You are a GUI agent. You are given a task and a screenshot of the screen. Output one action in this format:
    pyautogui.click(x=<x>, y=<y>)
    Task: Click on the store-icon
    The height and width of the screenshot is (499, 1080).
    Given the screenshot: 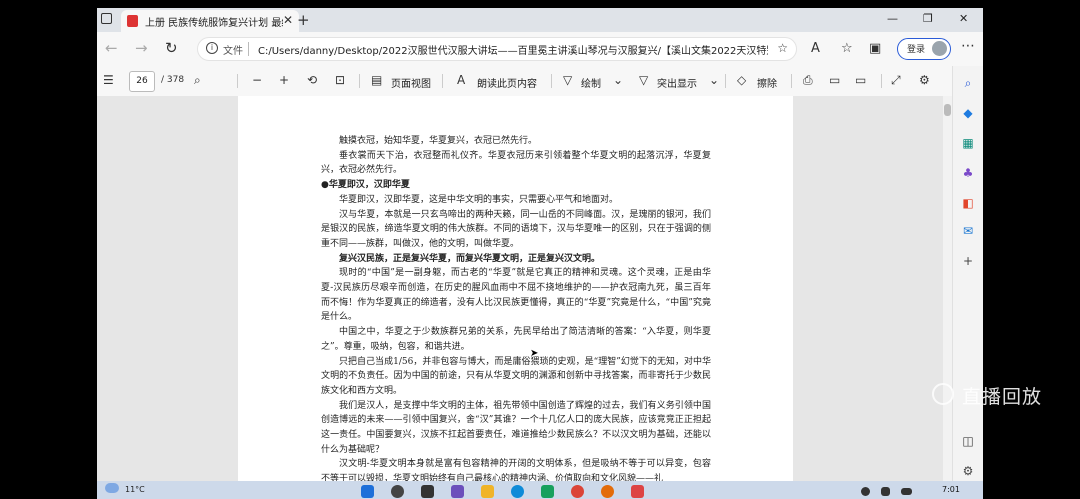 What is the action you would take?
    pyautogui.click(x=547, y=491)
    